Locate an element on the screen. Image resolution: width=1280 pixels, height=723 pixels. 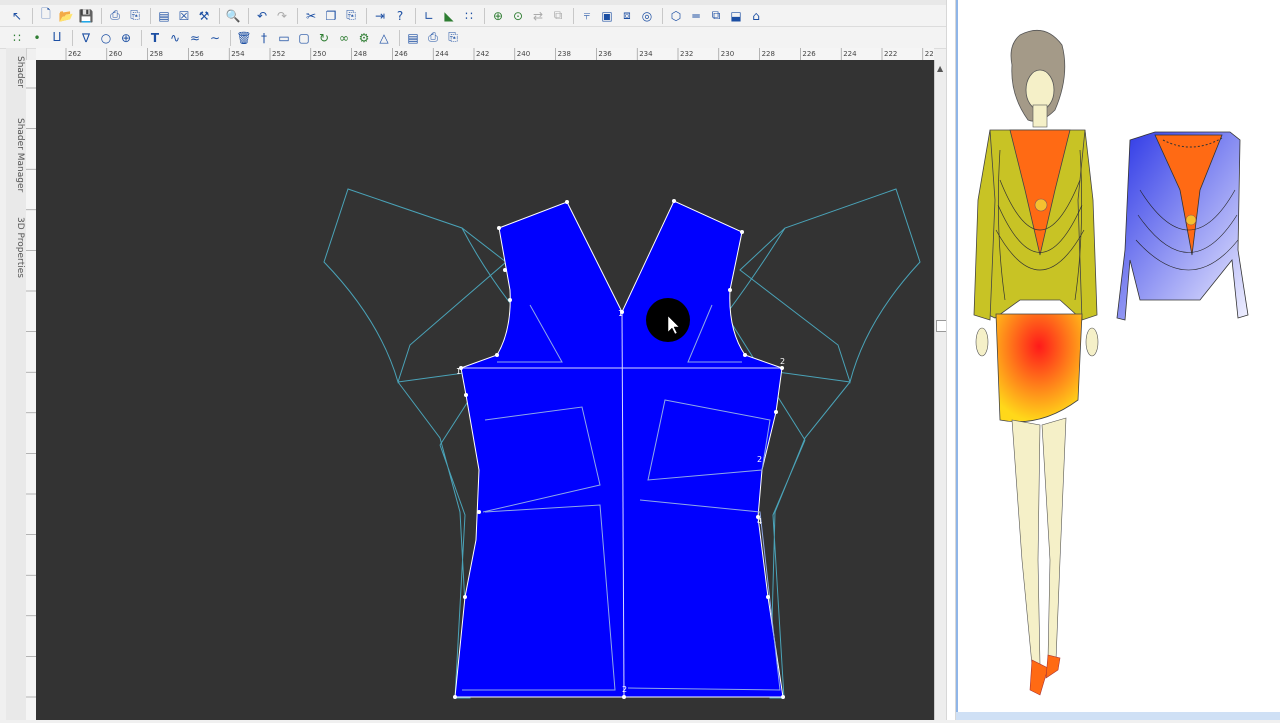
rotate-cw-icon: ↻ is located at coordinates (324, 38).